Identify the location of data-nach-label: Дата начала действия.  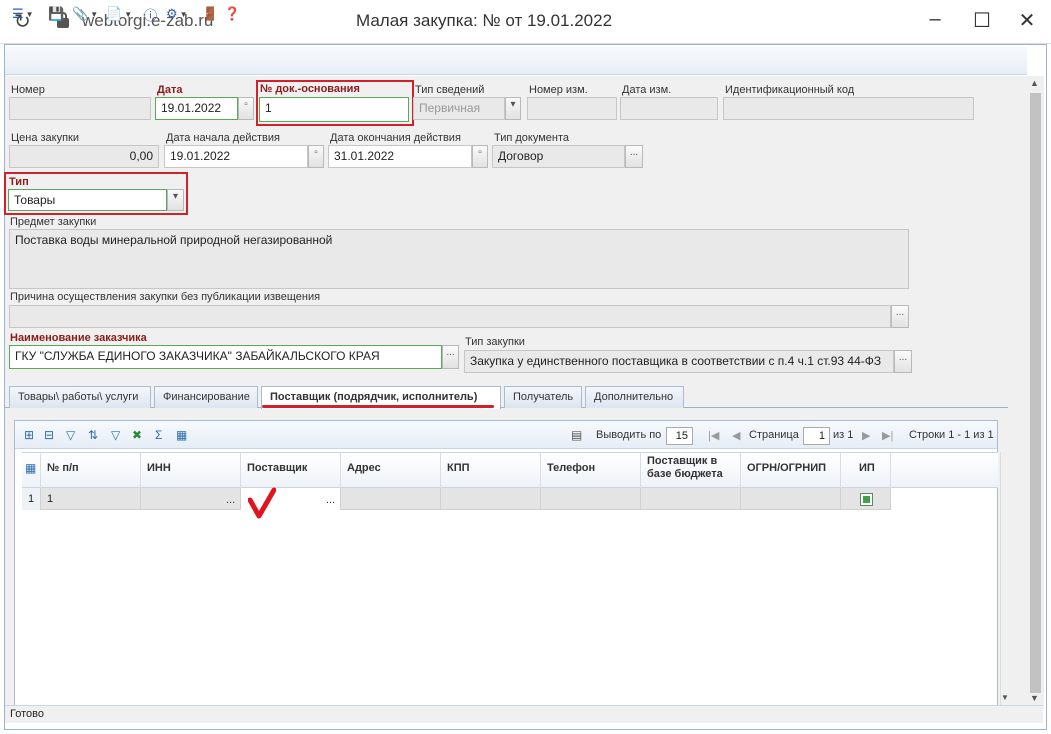
(223, 138).